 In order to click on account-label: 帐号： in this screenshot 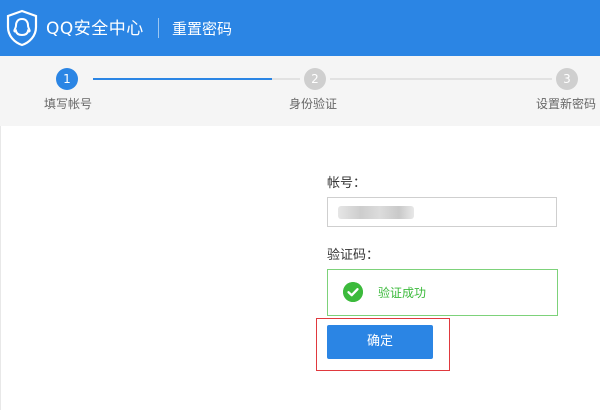, I will do `click(347, 183)`.